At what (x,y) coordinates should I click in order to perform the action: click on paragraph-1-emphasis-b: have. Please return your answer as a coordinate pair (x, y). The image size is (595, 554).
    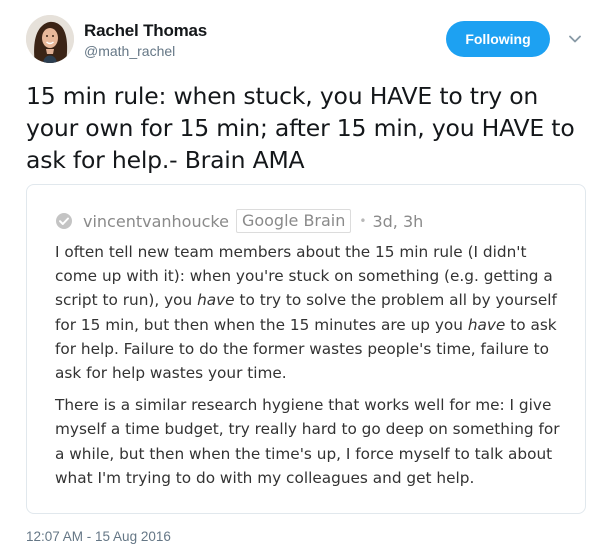
    Looking at the image, I should click on (486, 324).